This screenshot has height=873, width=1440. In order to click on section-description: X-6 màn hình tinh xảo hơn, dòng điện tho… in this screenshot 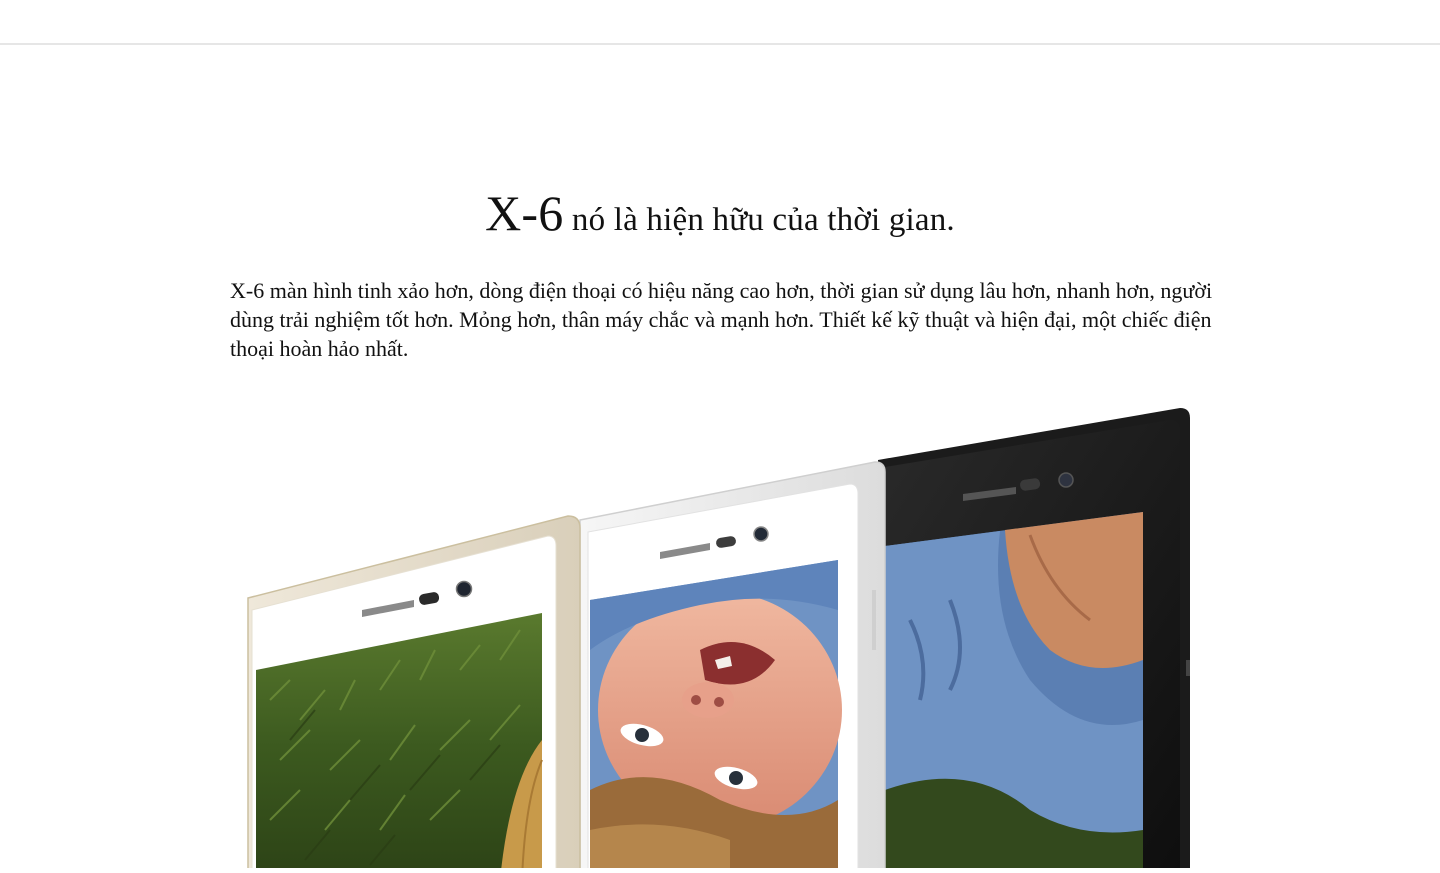, I will do `click(721, 319)`.